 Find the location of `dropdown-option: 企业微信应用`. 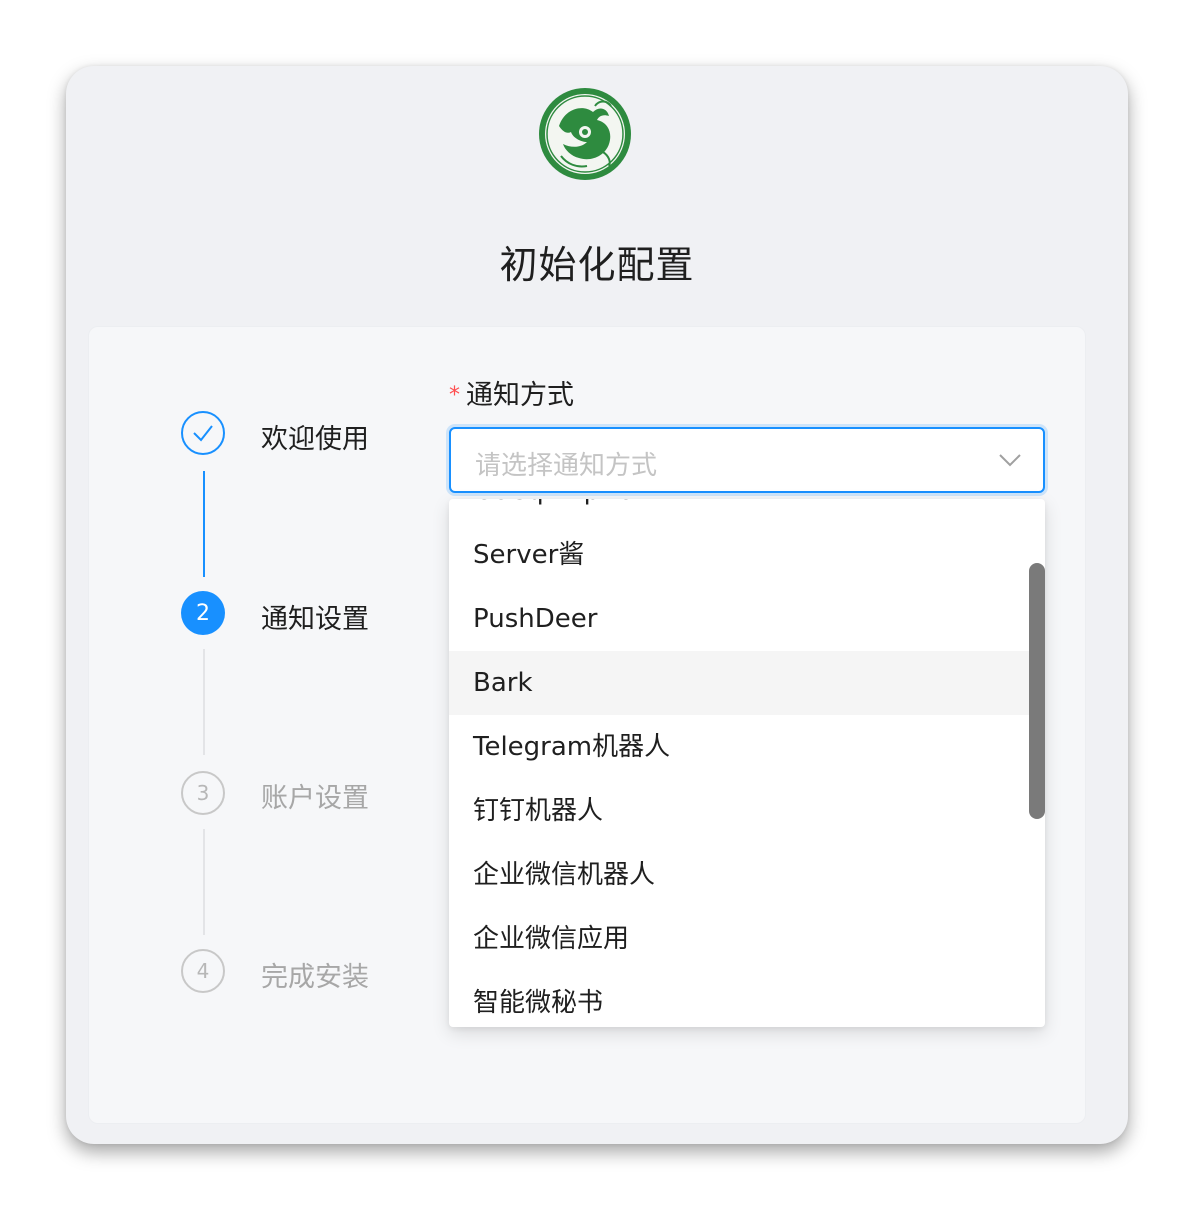

dropdown-option: 企业微信应用 is located at coordinates (747, 939).